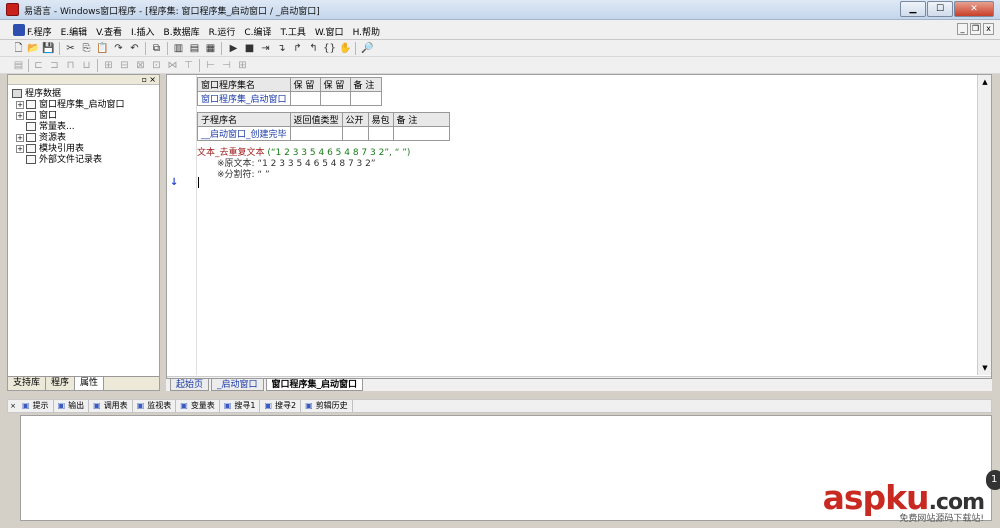 This screenshot has width=1000, height=528. I want to click on menu-item: R.运行, so click(222, 31).